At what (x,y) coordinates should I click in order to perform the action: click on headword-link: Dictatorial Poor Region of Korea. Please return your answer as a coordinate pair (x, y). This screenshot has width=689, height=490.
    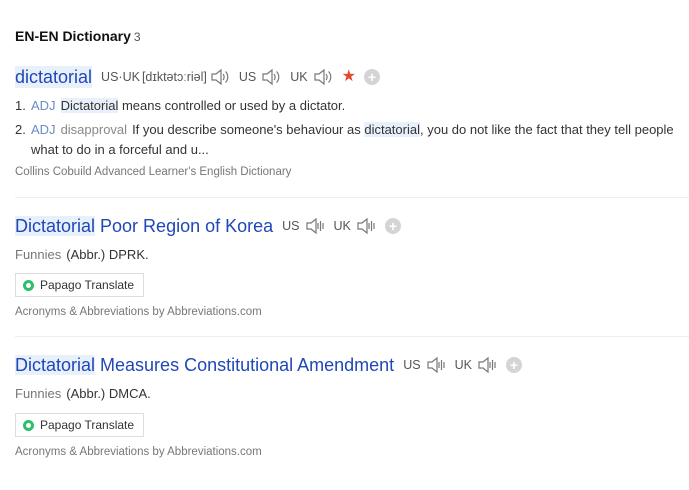
    Looking at the image, I should click on (144, 226).